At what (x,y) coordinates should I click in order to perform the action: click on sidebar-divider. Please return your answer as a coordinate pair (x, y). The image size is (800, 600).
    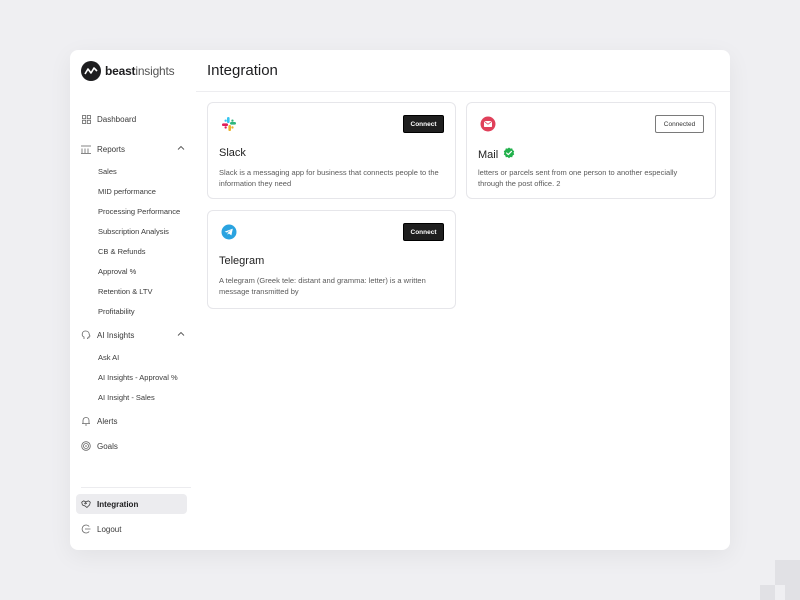
    Looking at the image, I should click on (136, 487).